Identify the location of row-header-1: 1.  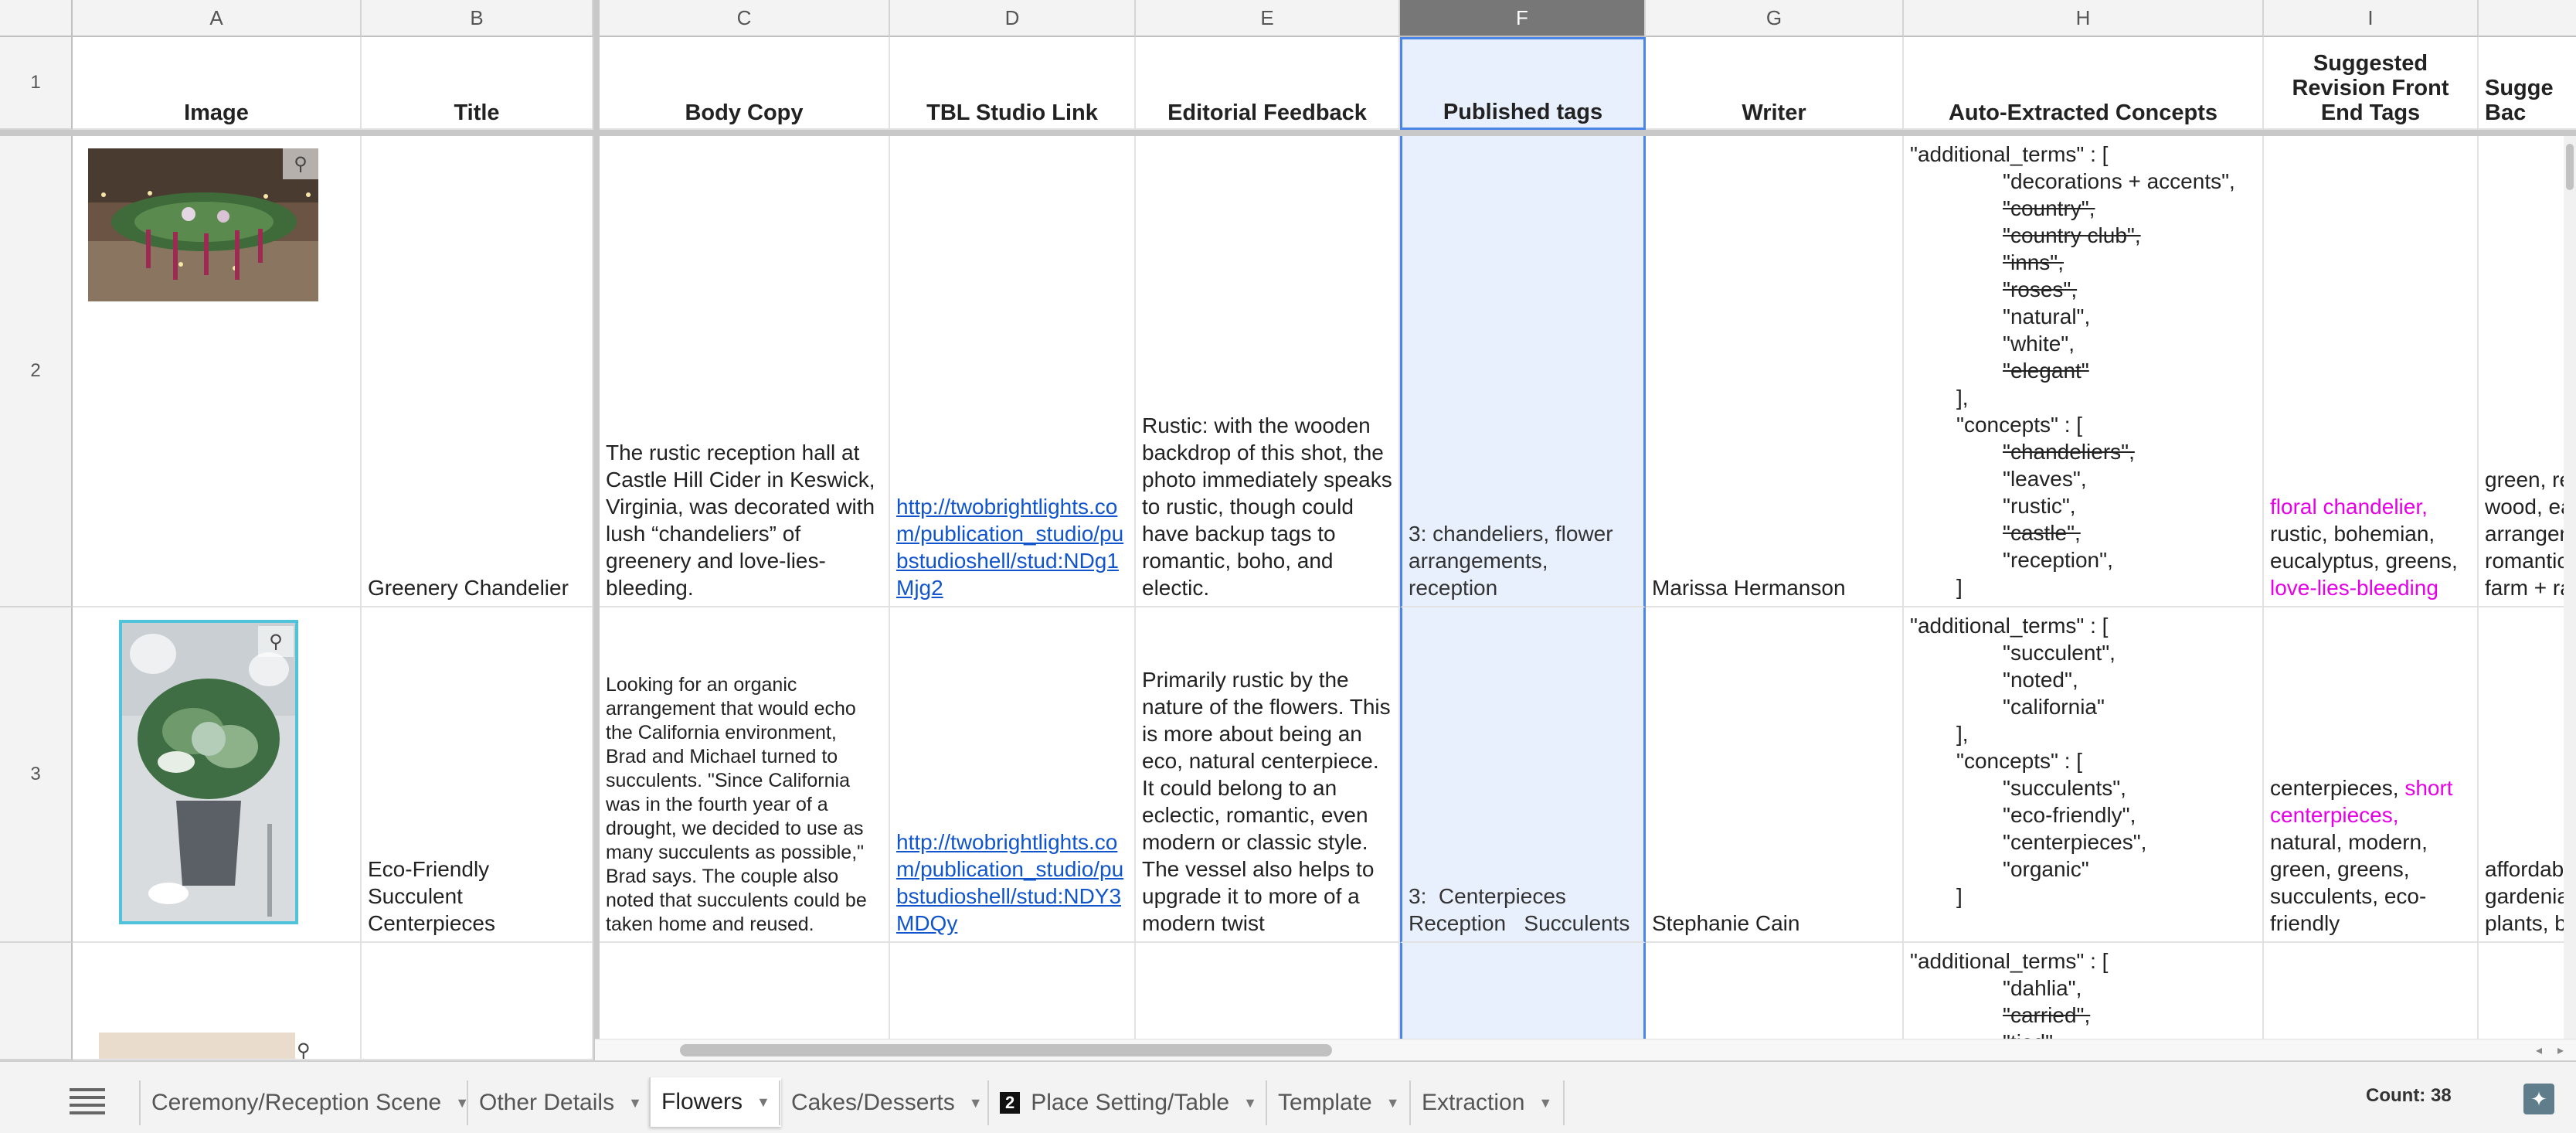
(36, 83).